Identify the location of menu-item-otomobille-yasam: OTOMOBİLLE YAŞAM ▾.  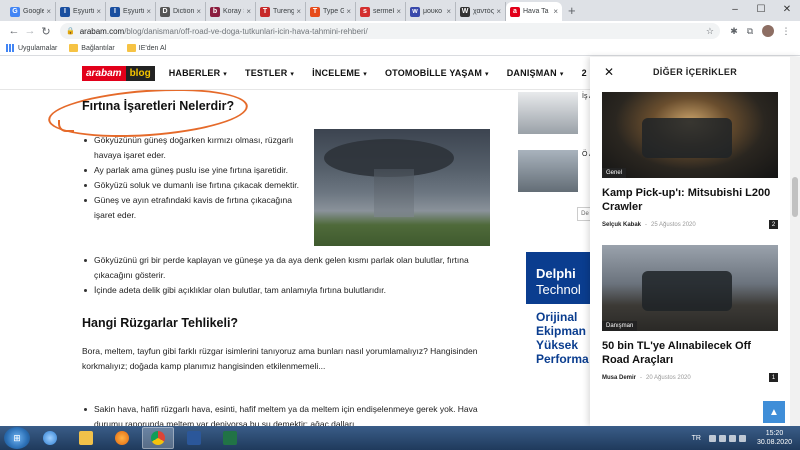
(437, 73).